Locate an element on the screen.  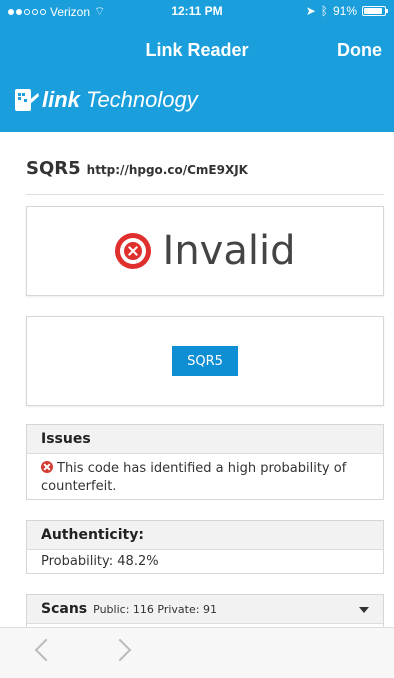
link-logo-icon is located at coordinates (27, 100).